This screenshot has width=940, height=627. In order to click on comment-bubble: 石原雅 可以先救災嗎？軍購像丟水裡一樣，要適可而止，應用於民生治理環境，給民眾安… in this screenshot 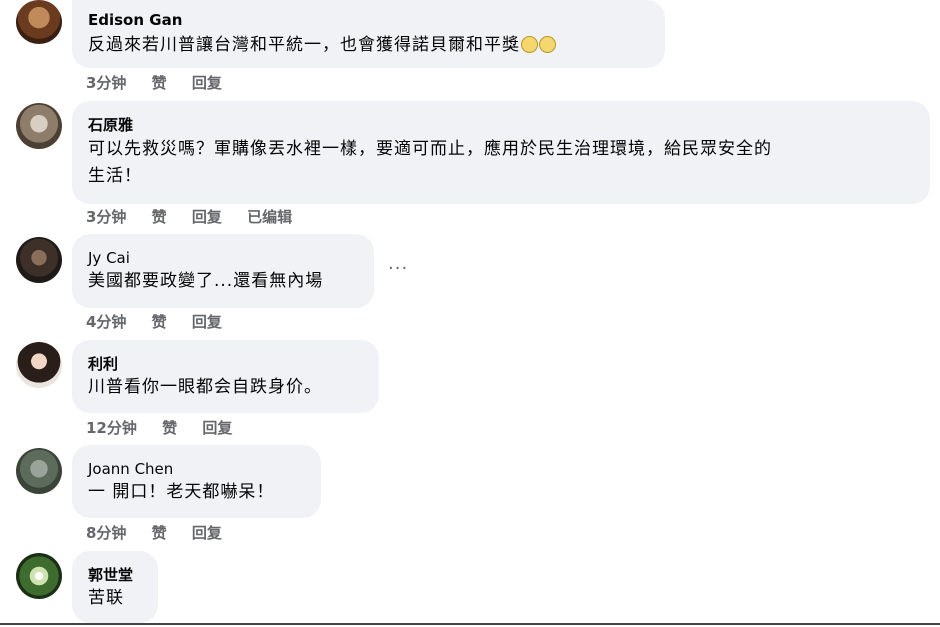, I will do `click(501, 152)`.